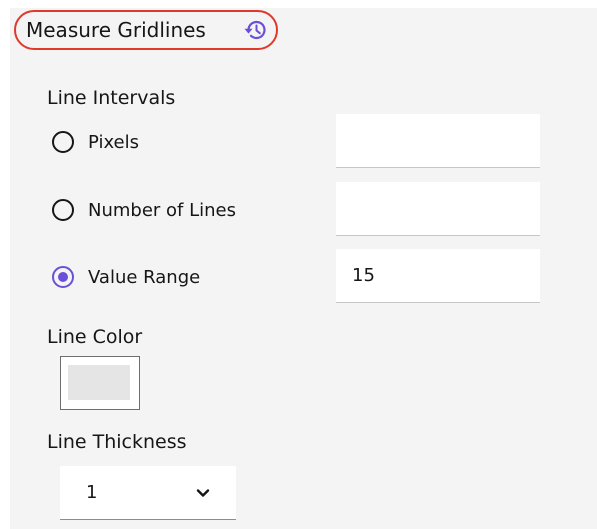 The width and height of the screenshot is (597, 529). Describe the element at coordinates (256, 30) in the screenshot. I see `history-reset-icon` at that location.